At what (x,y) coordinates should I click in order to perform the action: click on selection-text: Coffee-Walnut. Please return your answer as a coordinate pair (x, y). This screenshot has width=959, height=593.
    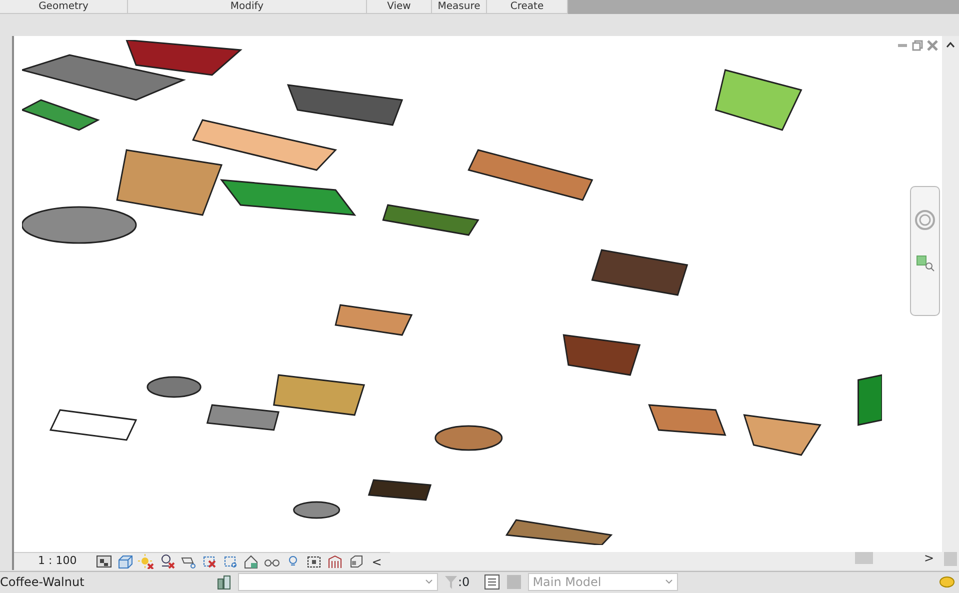
    Looking at the image, I should click on (43, 582).